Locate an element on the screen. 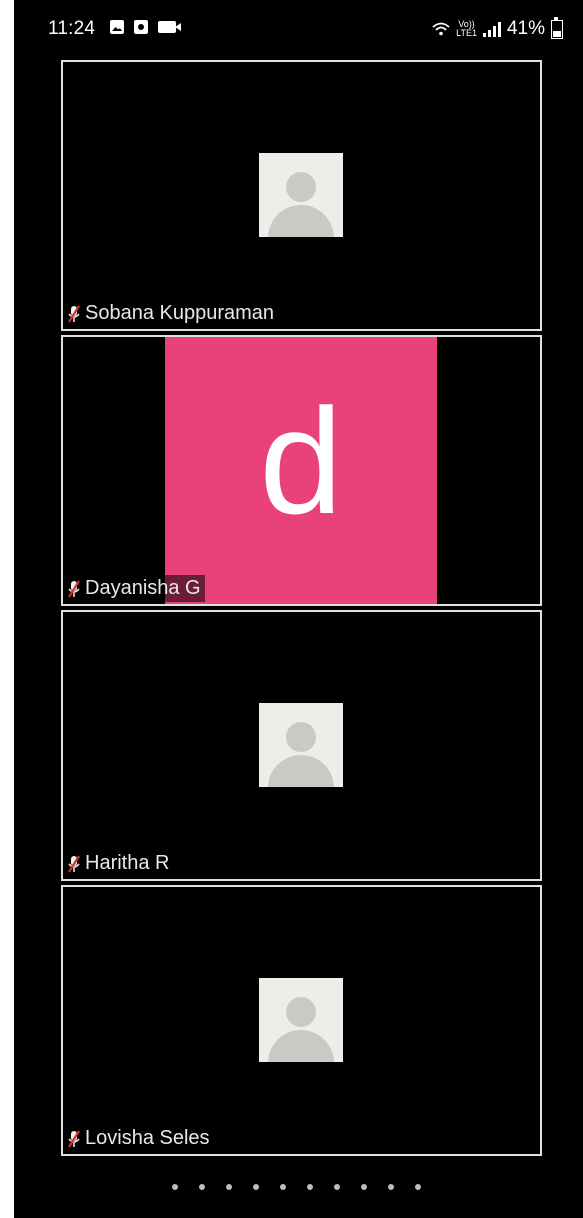 The width and height of the screenshot is (583, 1218). left-edge is located at coordinates (7, 609).